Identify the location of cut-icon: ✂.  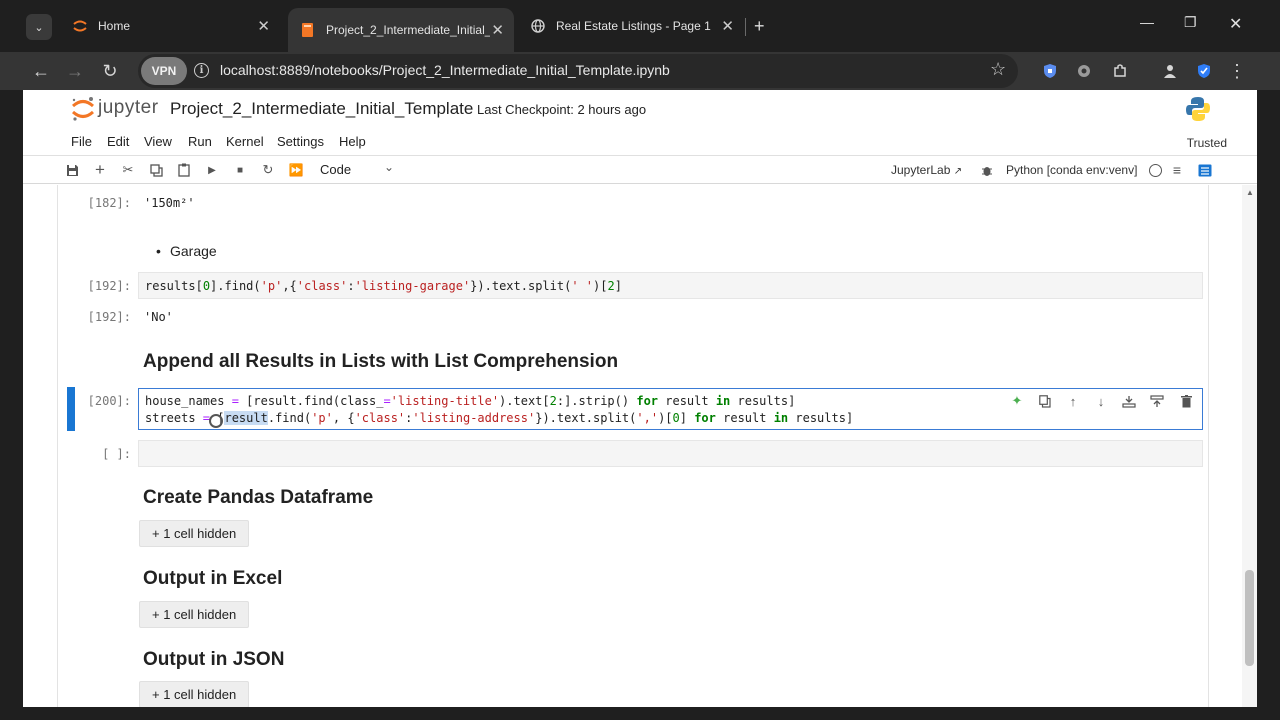
(128, 170).